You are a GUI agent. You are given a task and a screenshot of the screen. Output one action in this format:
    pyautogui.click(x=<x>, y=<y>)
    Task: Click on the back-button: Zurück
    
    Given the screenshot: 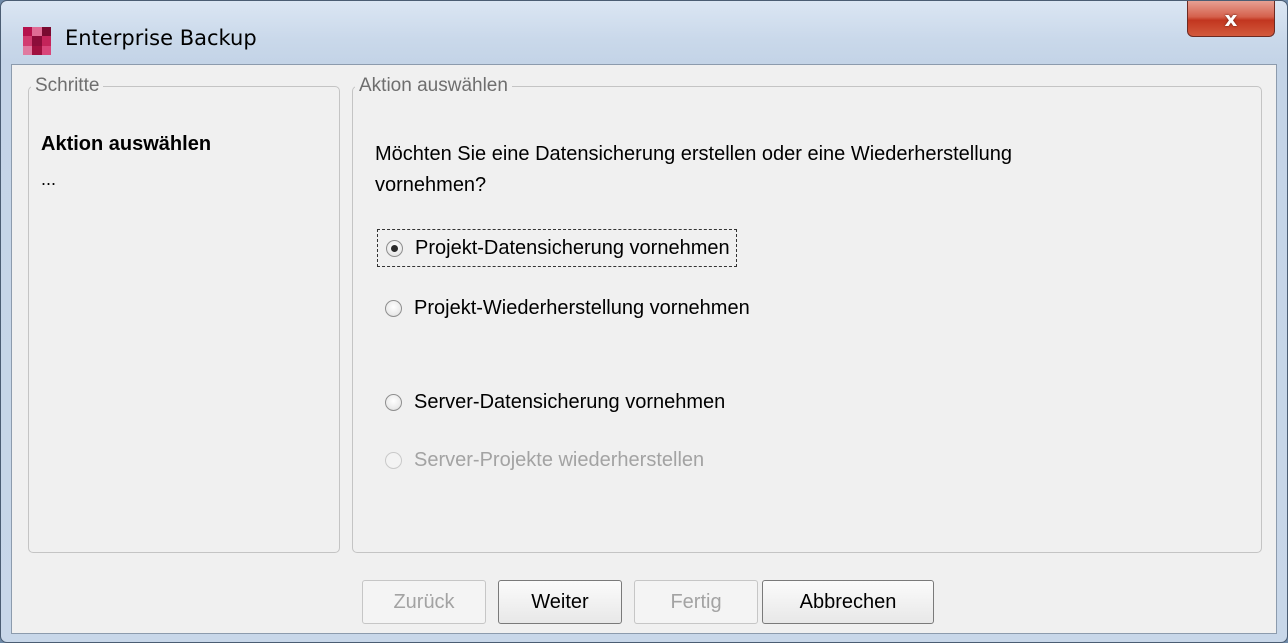 What is the action you would take?
    pyautogui.click(x=424, y=602)
    